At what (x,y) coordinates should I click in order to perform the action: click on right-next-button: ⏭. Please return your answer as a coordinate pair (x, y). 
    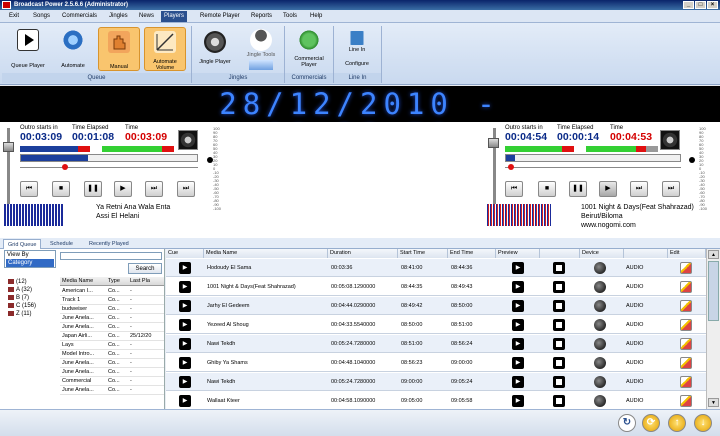
    Looking at the image, I should click on (671, 189).